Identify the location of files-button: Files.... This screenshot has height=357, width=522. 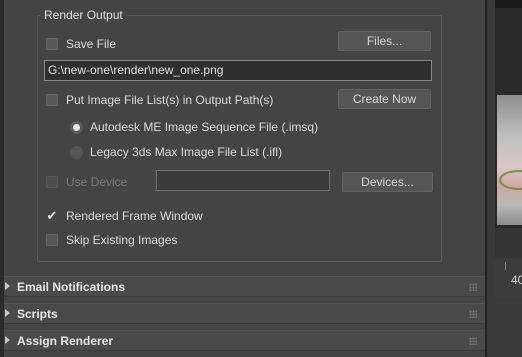
(384, 41).